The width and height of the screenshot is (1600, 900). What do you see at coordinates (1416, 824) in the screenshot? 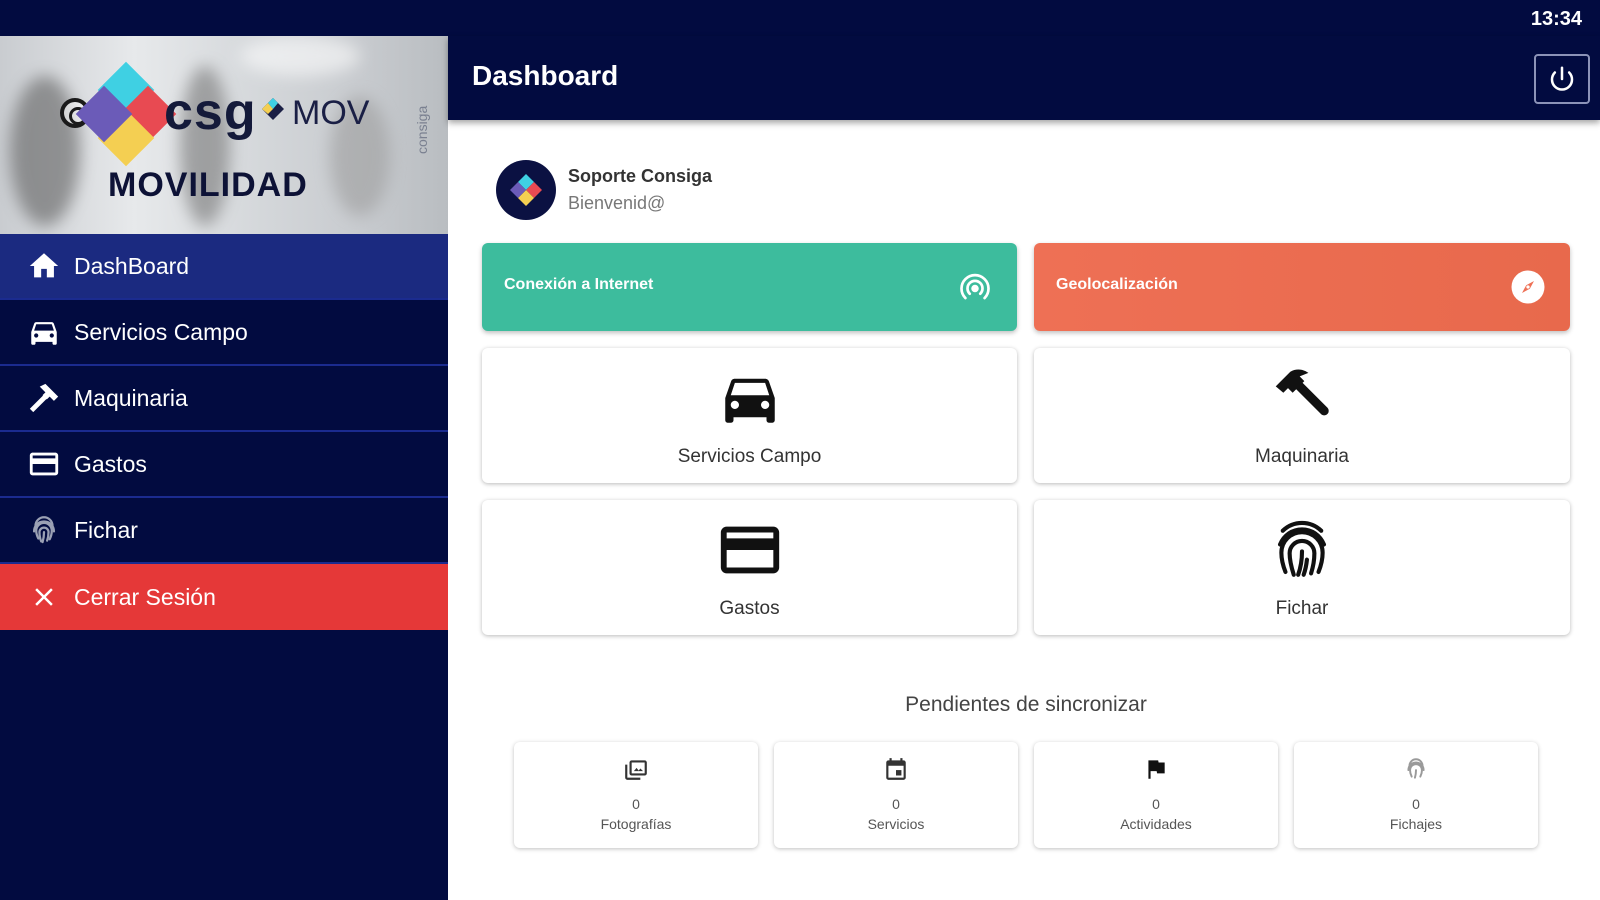
I see `sync-label: Fichajes` at bounding box center [1416, 824].